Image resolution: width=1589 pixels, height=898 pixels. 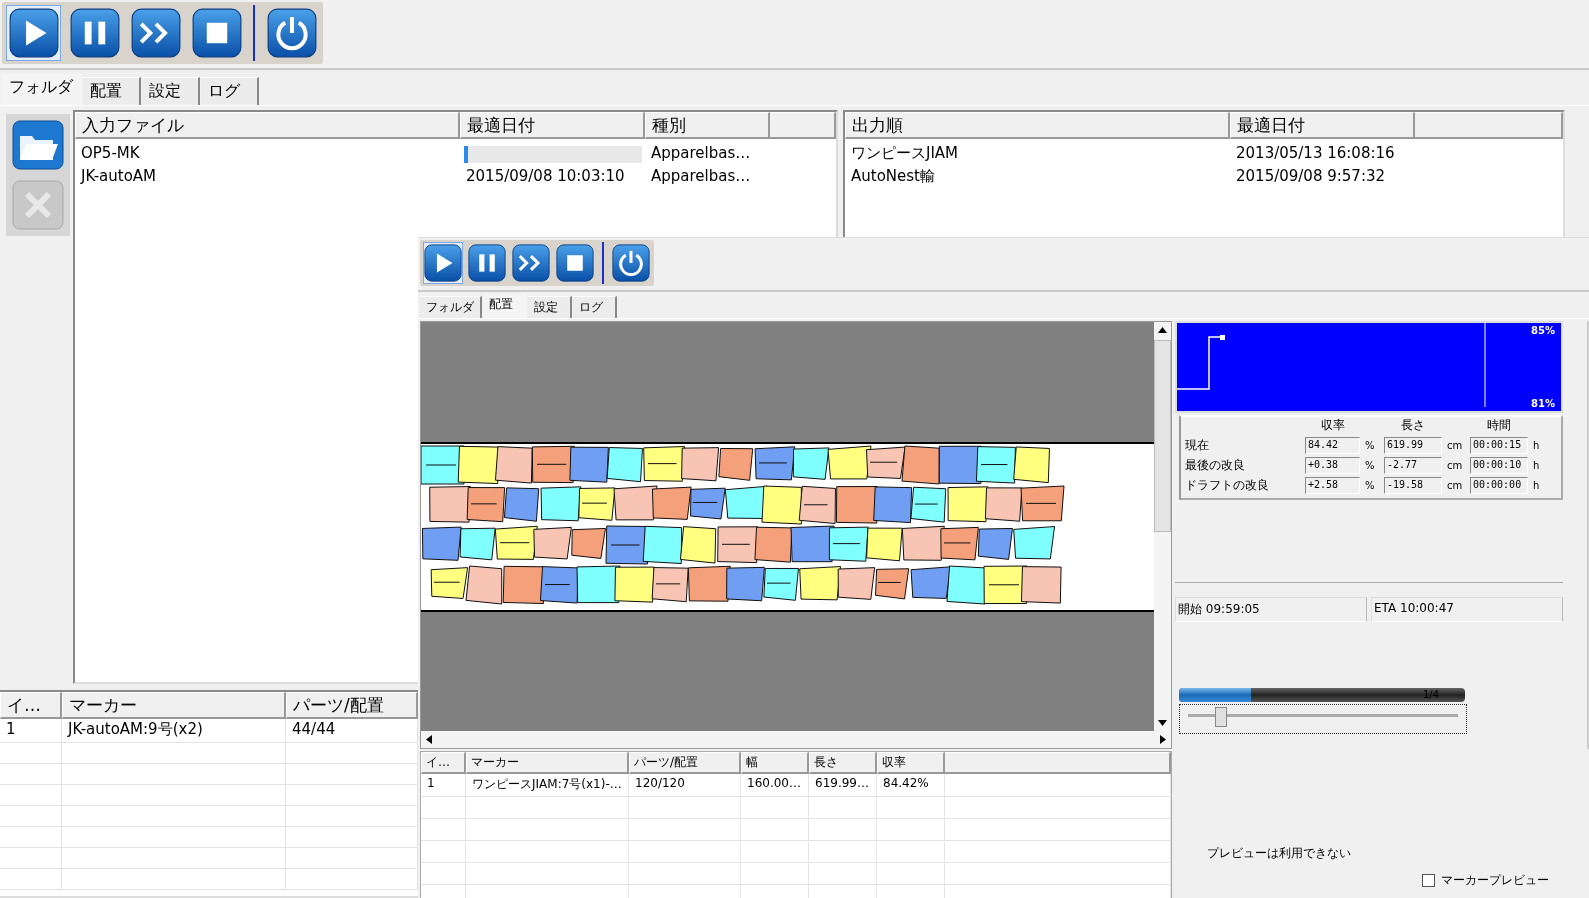 I want to click on value-field: +0.38, so click(x=1332, y=465).